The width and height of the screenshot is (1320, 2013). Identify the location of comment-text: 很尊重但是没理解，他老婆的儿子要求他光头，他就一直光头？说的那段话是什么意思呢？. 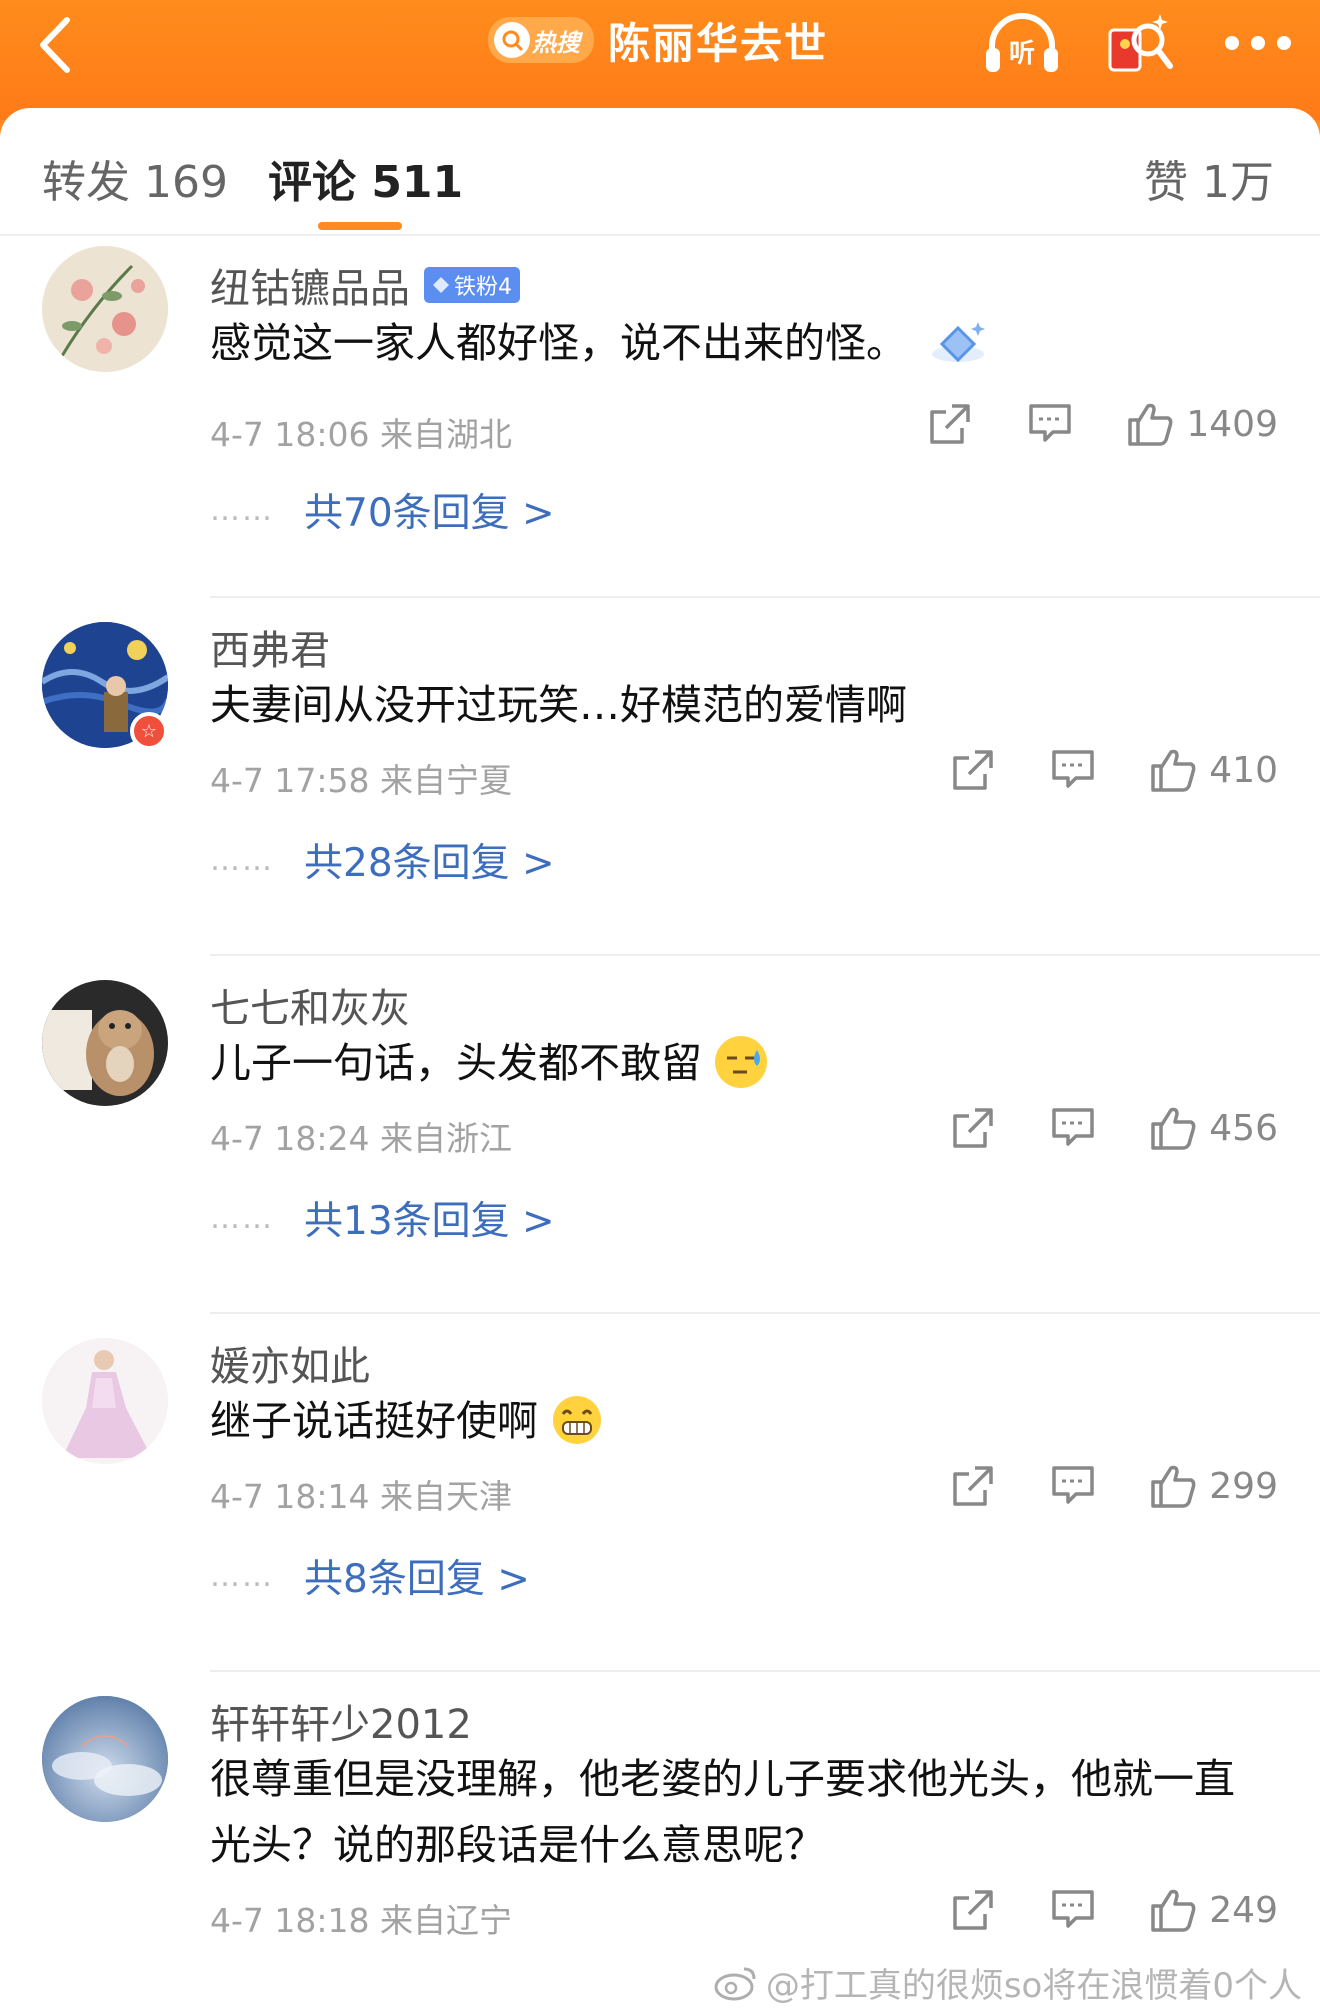
(740, 1812).